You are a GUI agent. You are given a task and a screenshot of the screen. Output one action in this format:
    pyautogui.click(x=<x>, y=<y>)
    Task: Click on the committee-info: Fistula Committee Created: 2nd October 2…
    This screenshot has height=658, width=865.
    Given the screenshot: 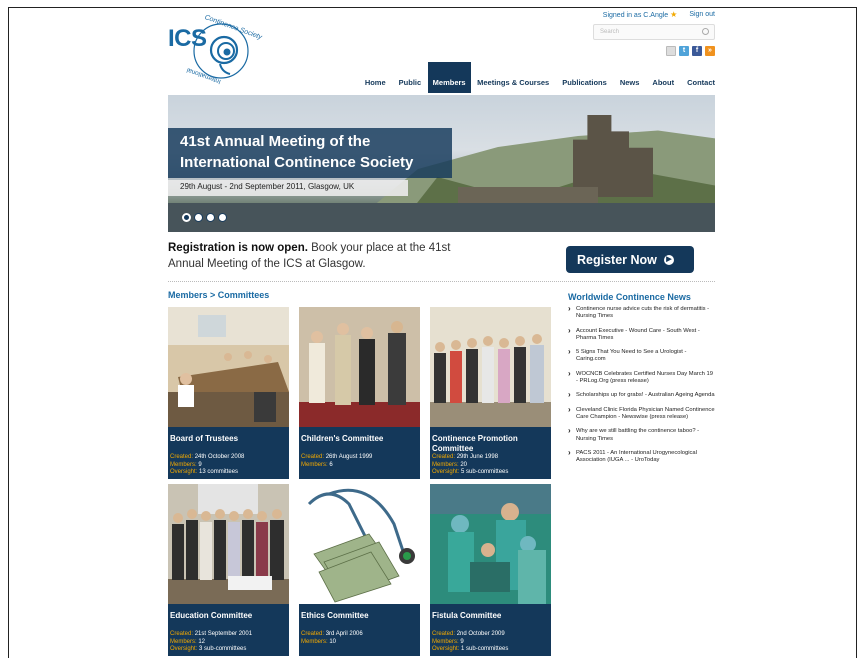 What is the action you would take?
    pyautogui.click(x=490, y=632)
    